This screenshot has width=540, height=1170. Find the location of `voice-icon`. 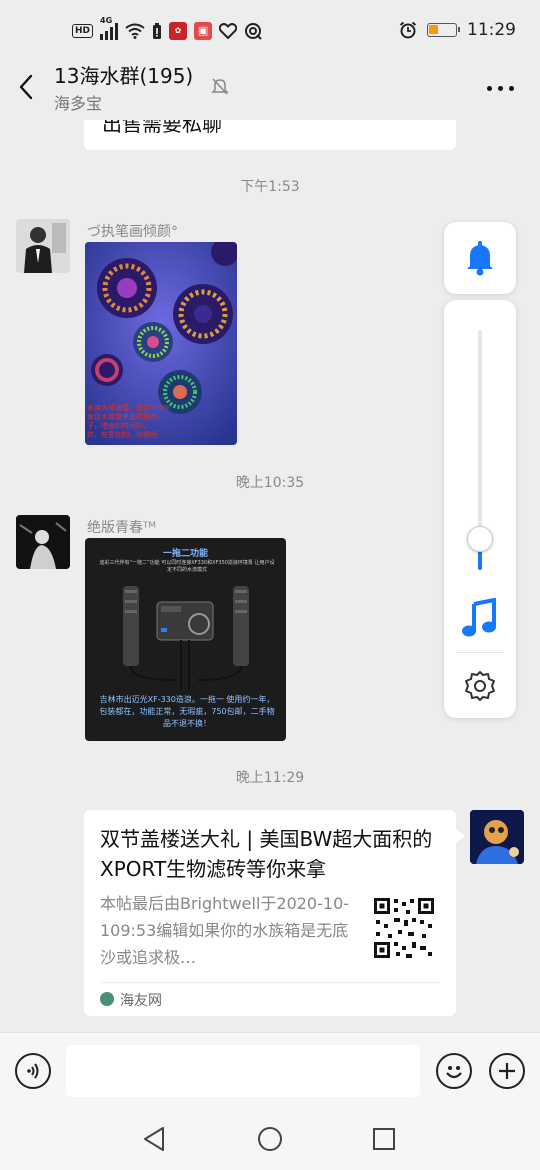

voice-icon is located at coordinates (33, 1071).